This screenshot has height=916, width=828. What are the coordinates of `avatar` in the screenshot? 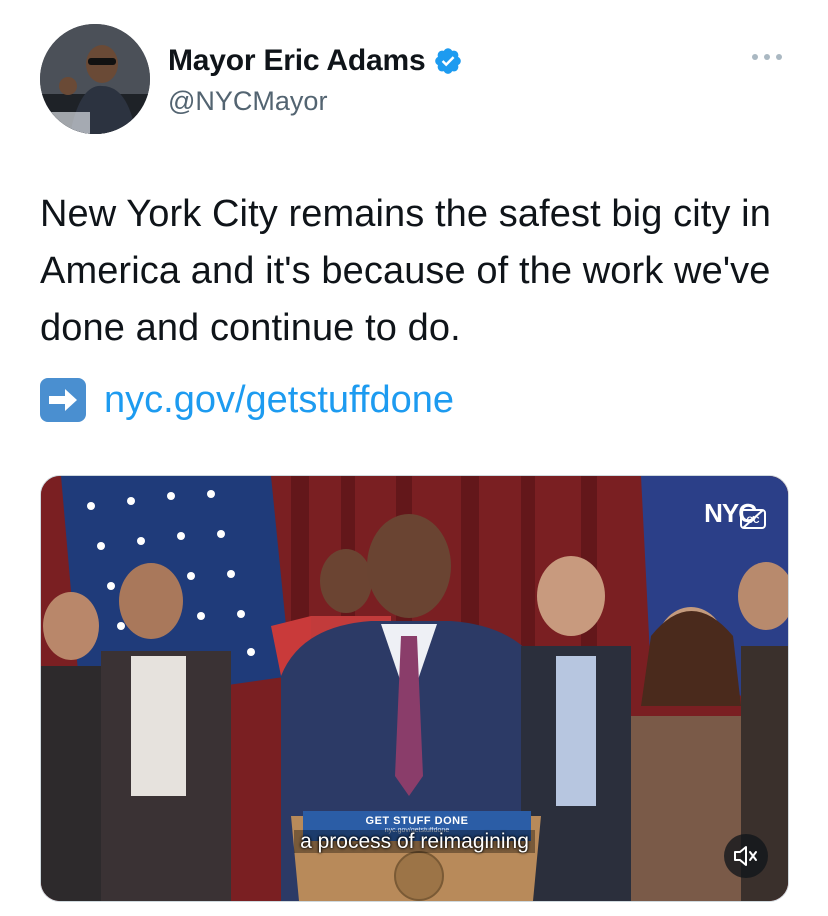 It's located at (95, 79).